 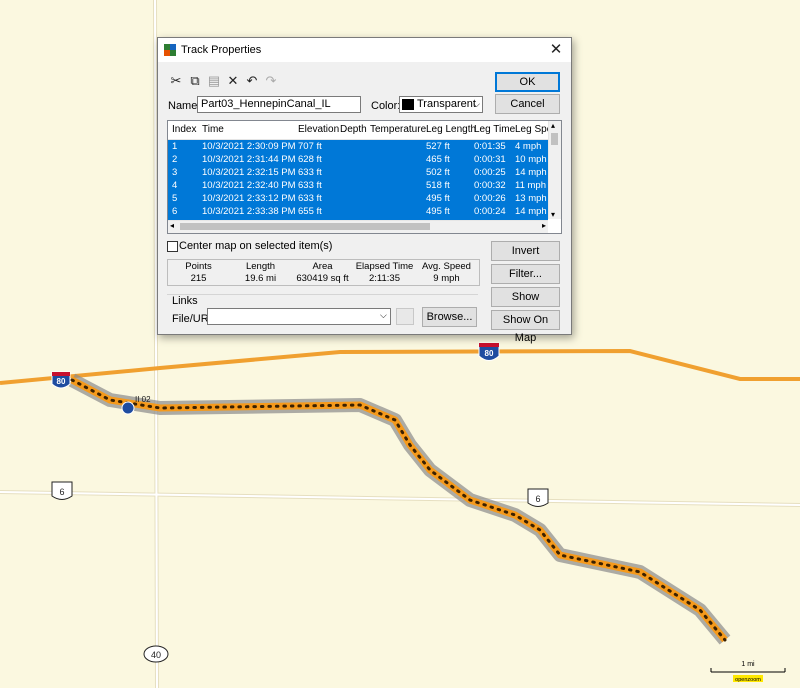 I want to click on title-bar: Track Properties ✕, so click(x=364, y=50).